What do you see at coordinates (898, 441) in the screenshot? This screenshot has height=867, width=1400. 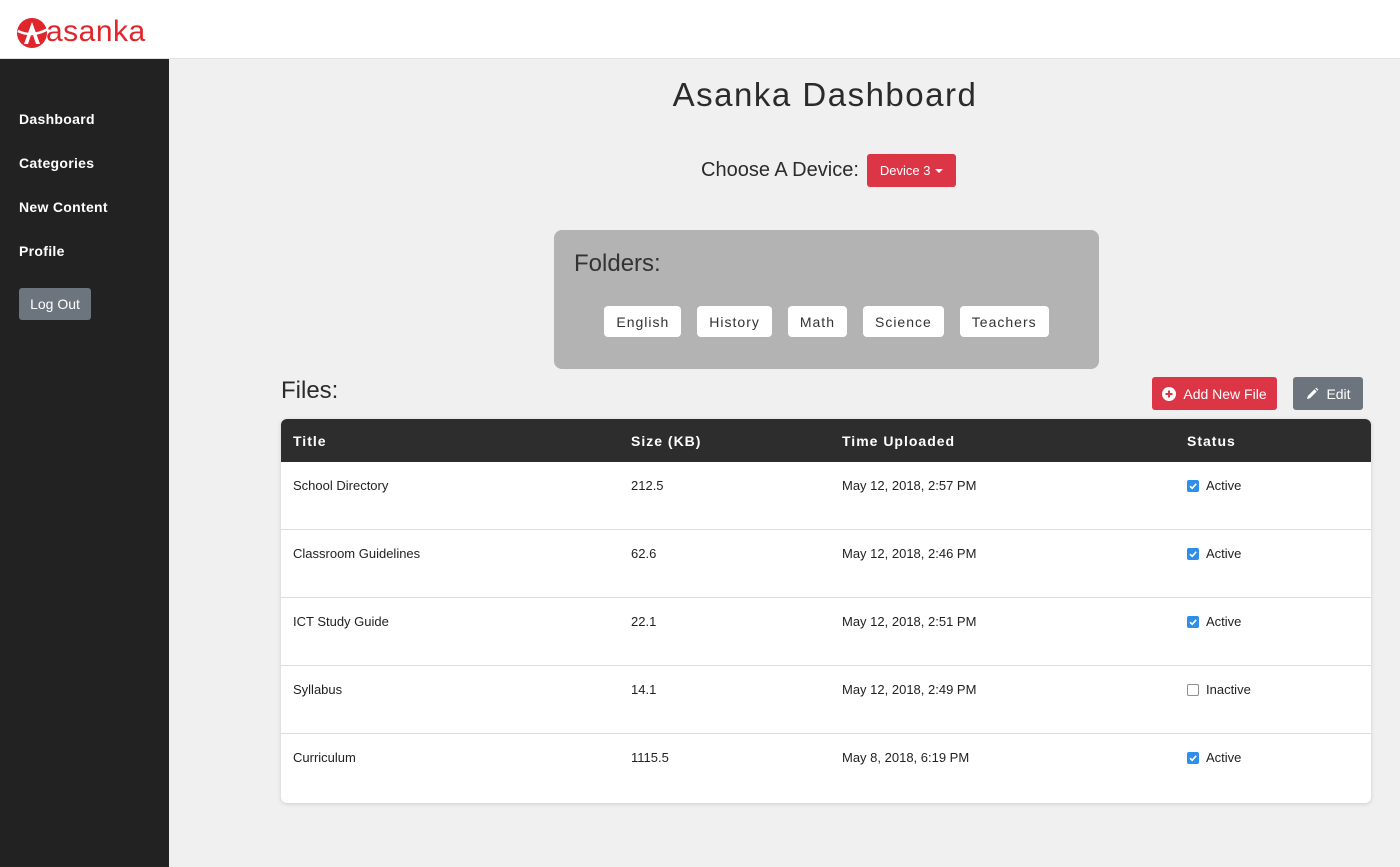 I see `column-header-time: Time Uploaded` at bounding box center [898, 441].